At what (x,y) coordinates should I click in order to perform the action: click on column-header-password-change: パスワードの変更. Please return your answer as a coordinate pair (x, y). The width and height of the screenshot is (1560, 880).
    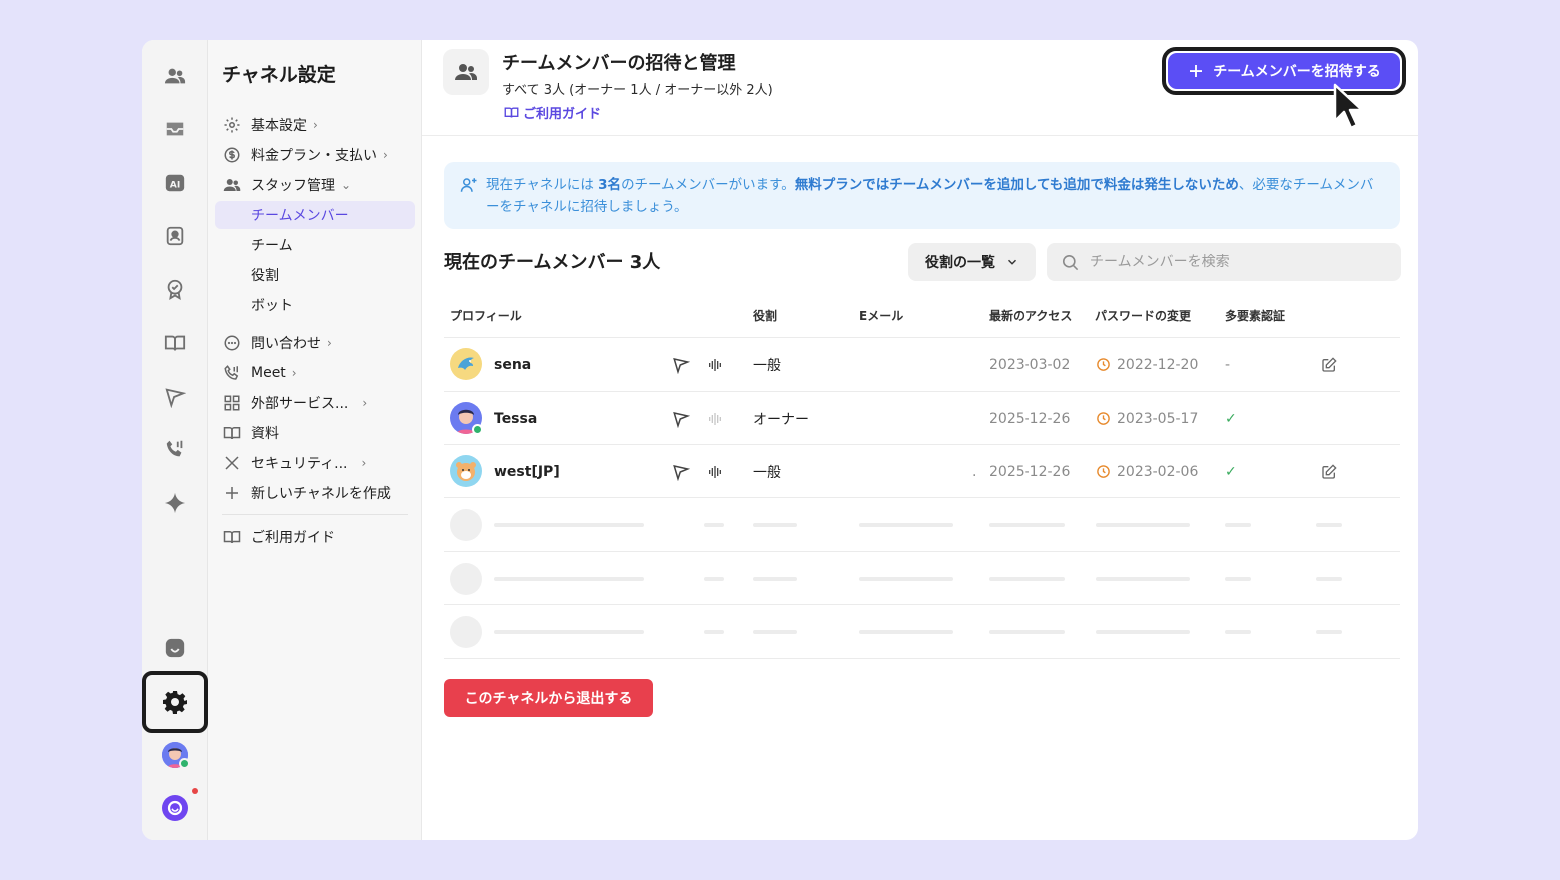
    Looking at the image, I should click on (1143, 316).